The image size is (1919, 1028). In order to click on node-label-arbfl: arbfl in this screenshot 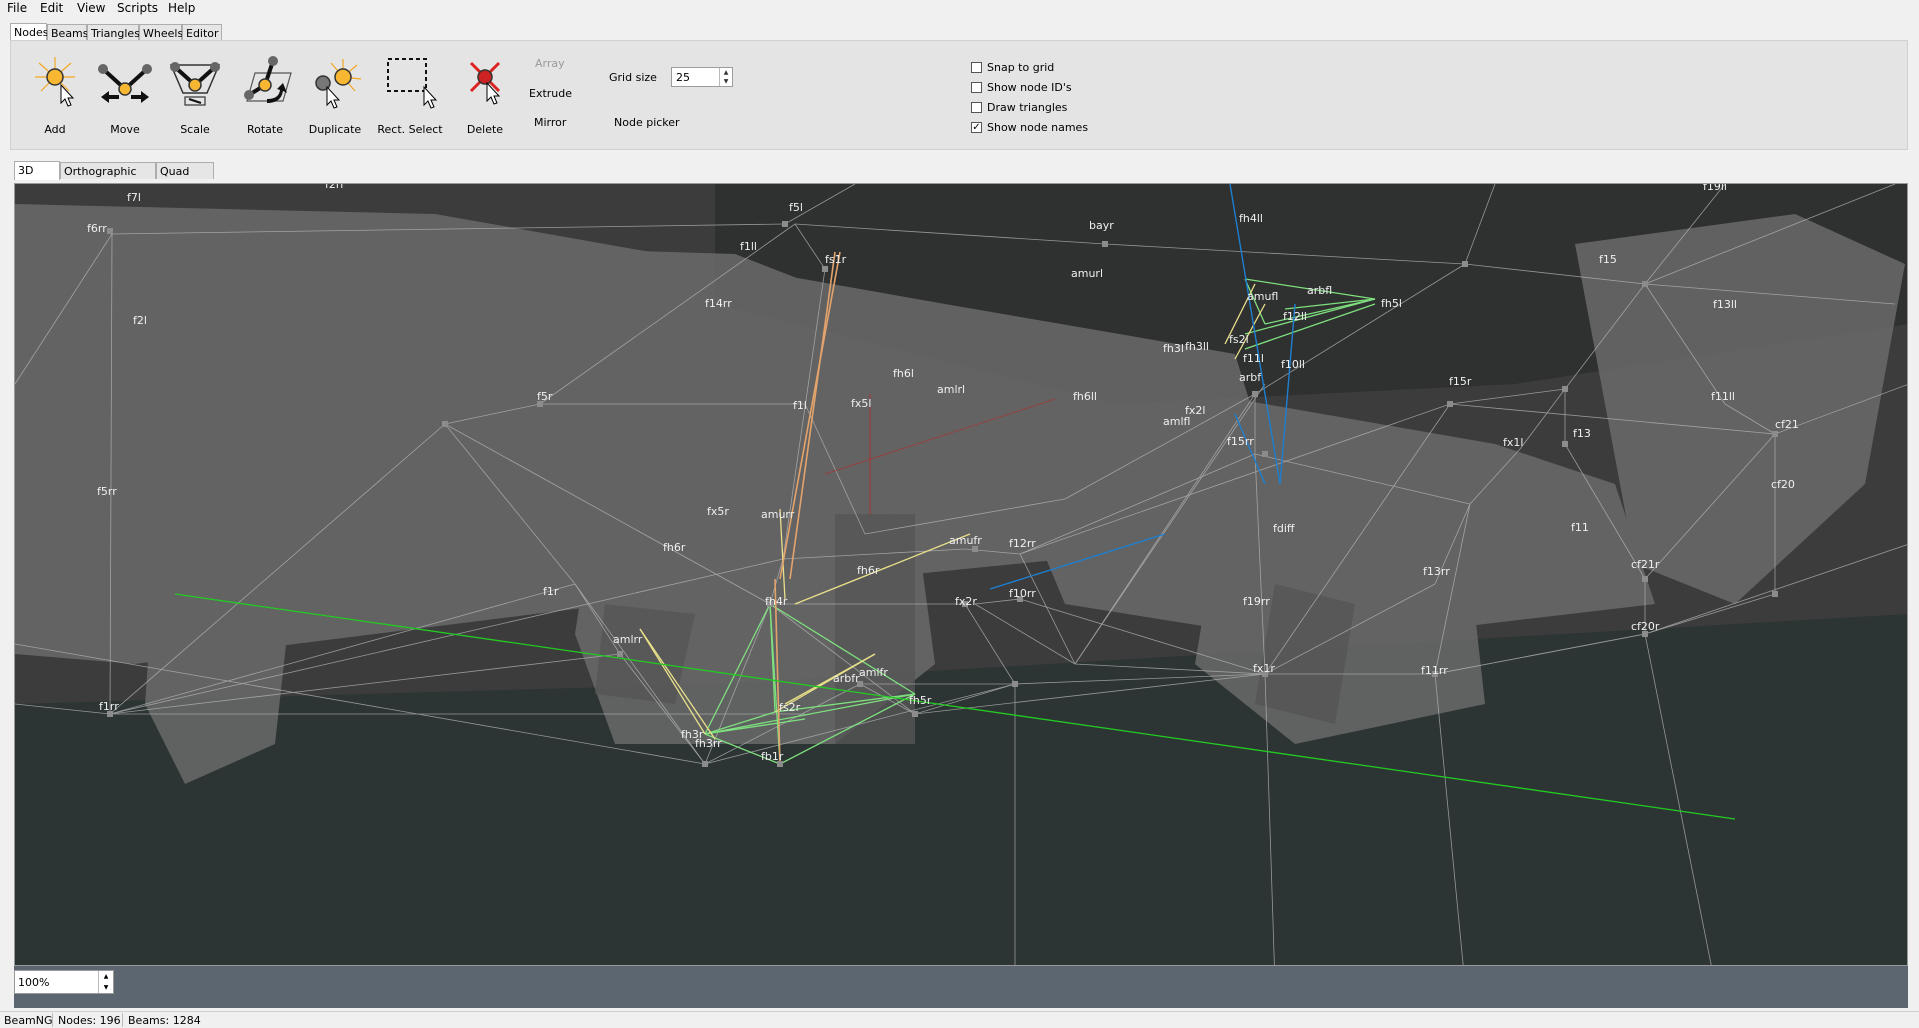, I will do `click(1319, 290)`.